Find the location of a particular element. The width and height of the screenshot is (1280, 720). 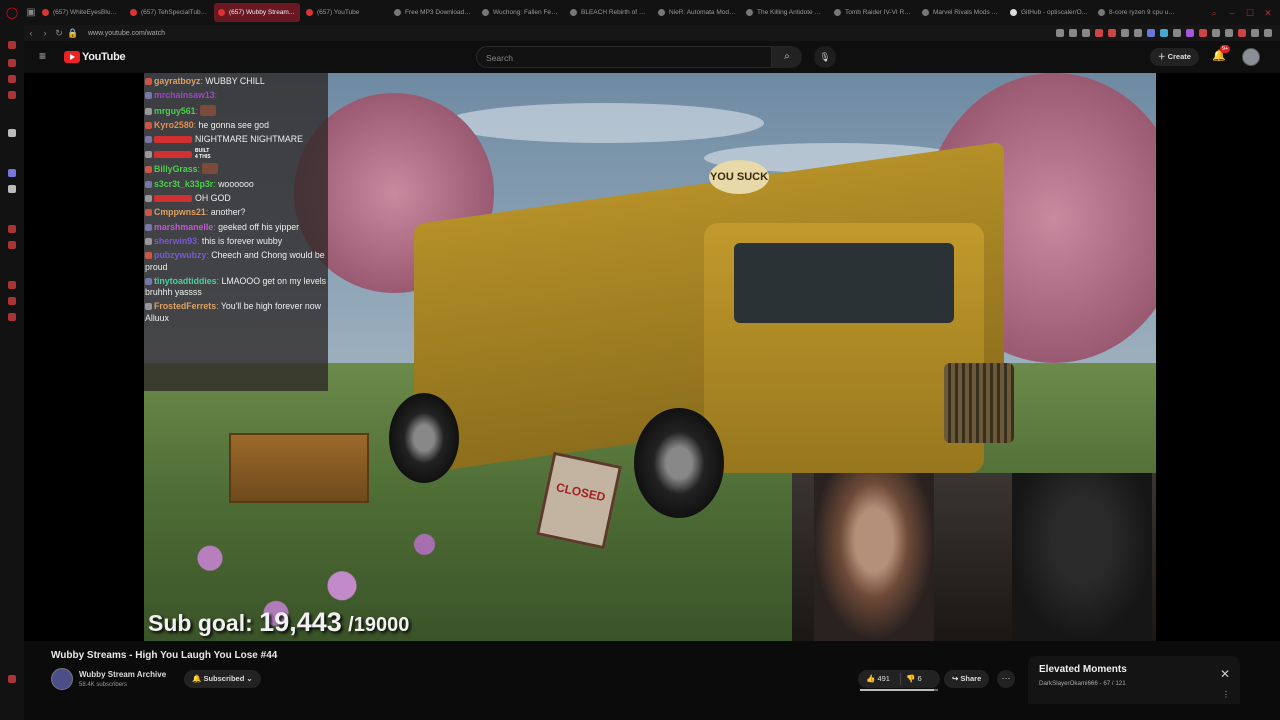

subscribed-button: 🔔 Subscribed ⌄ is located at coordinates (222, 679).